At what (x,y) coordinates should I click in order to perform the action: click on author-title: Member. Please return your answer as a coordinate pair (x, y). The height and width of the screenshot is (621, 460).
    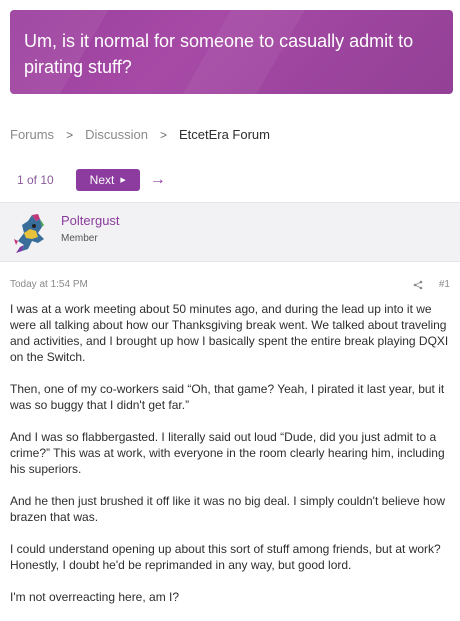
    Looking at the image, I should click on (79, 238).